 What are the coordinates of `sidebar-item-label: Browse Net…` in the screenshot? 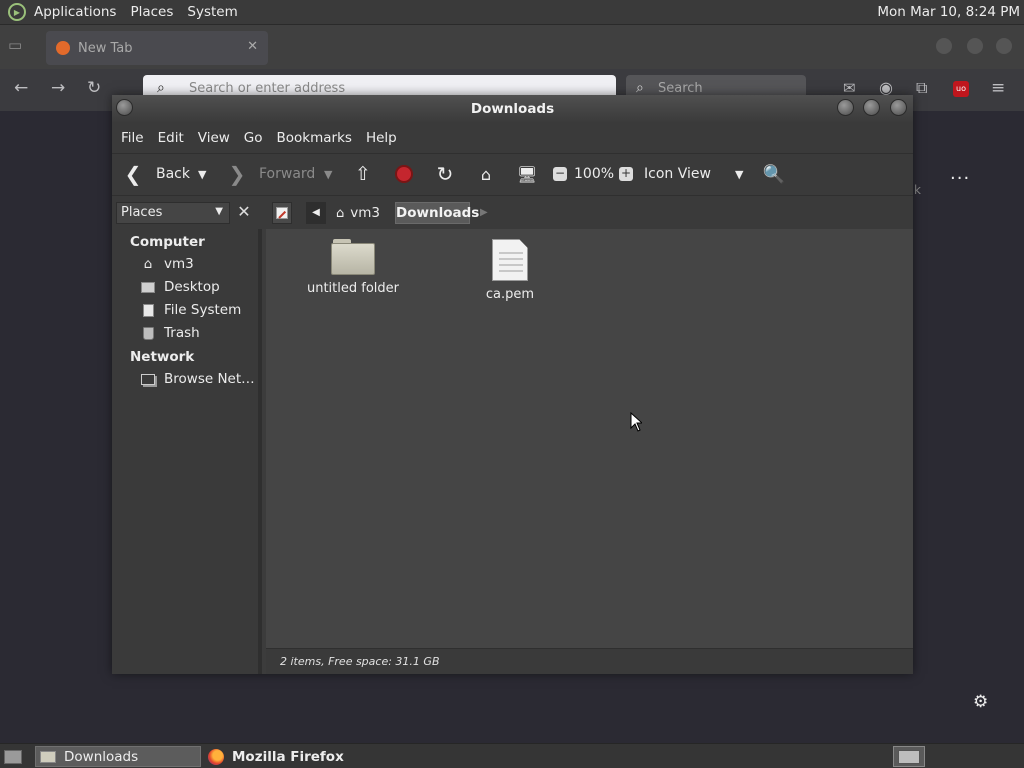 It's located at (209, 379).